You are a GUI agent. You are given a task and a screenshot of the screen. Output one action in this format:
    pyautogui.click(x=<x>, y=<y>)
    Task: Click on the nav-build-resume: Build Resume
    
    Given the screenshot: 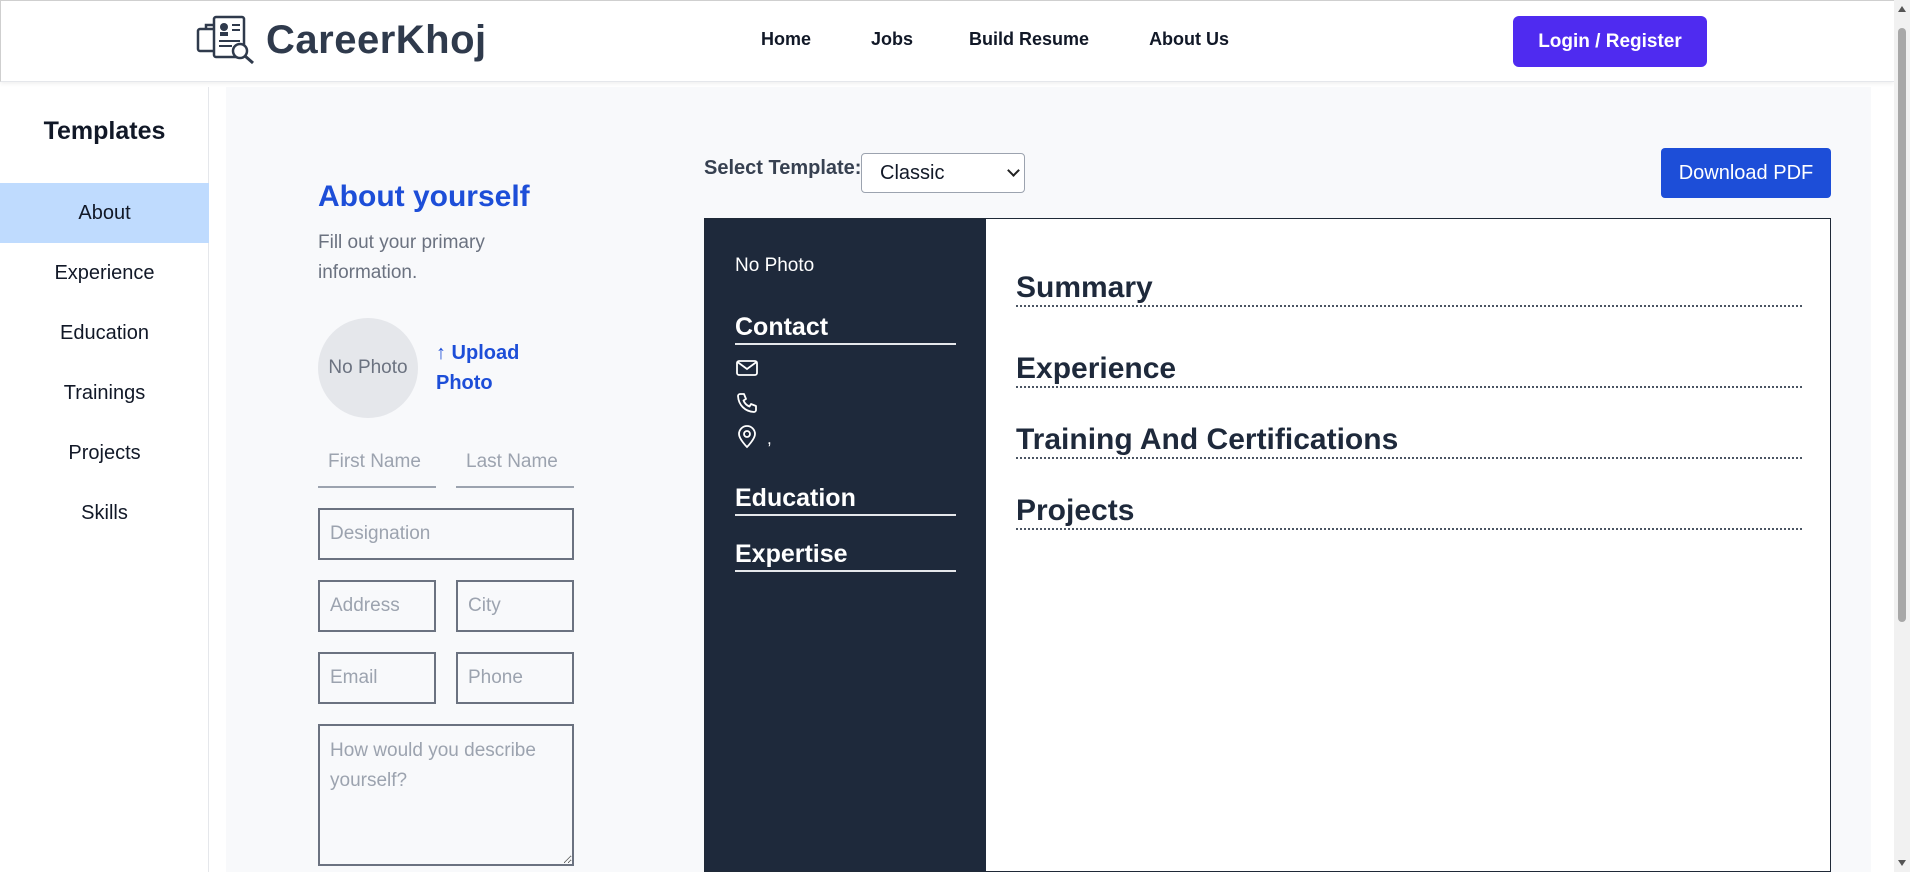 What is the action you would take?
    pyautogui.click(x=1029, y=39)
    